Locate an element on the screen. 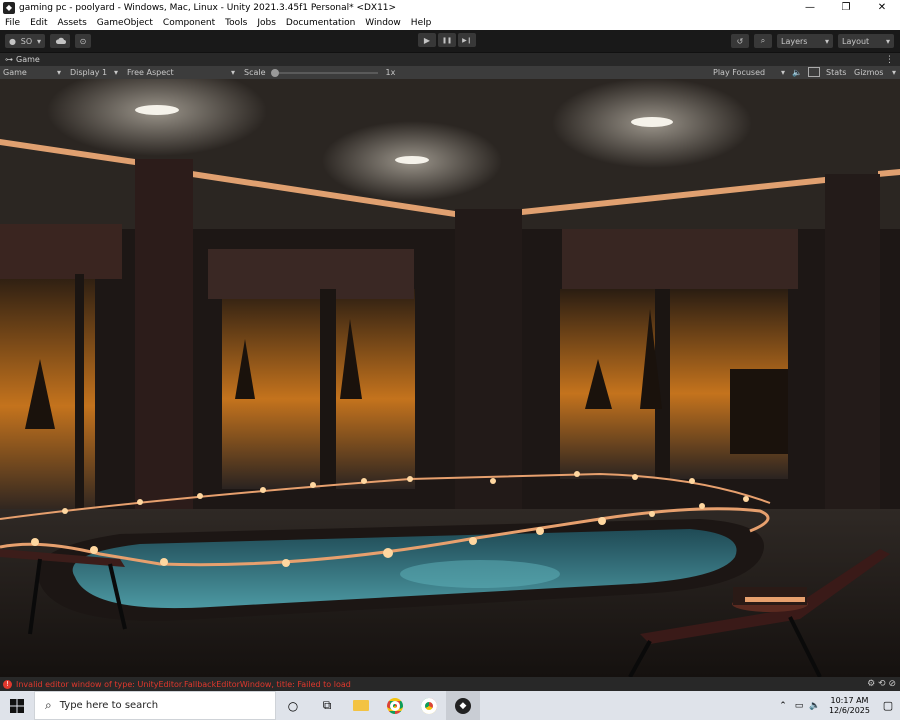  chevron-up-icon: ⌃ is located at coordinates (783, 706).